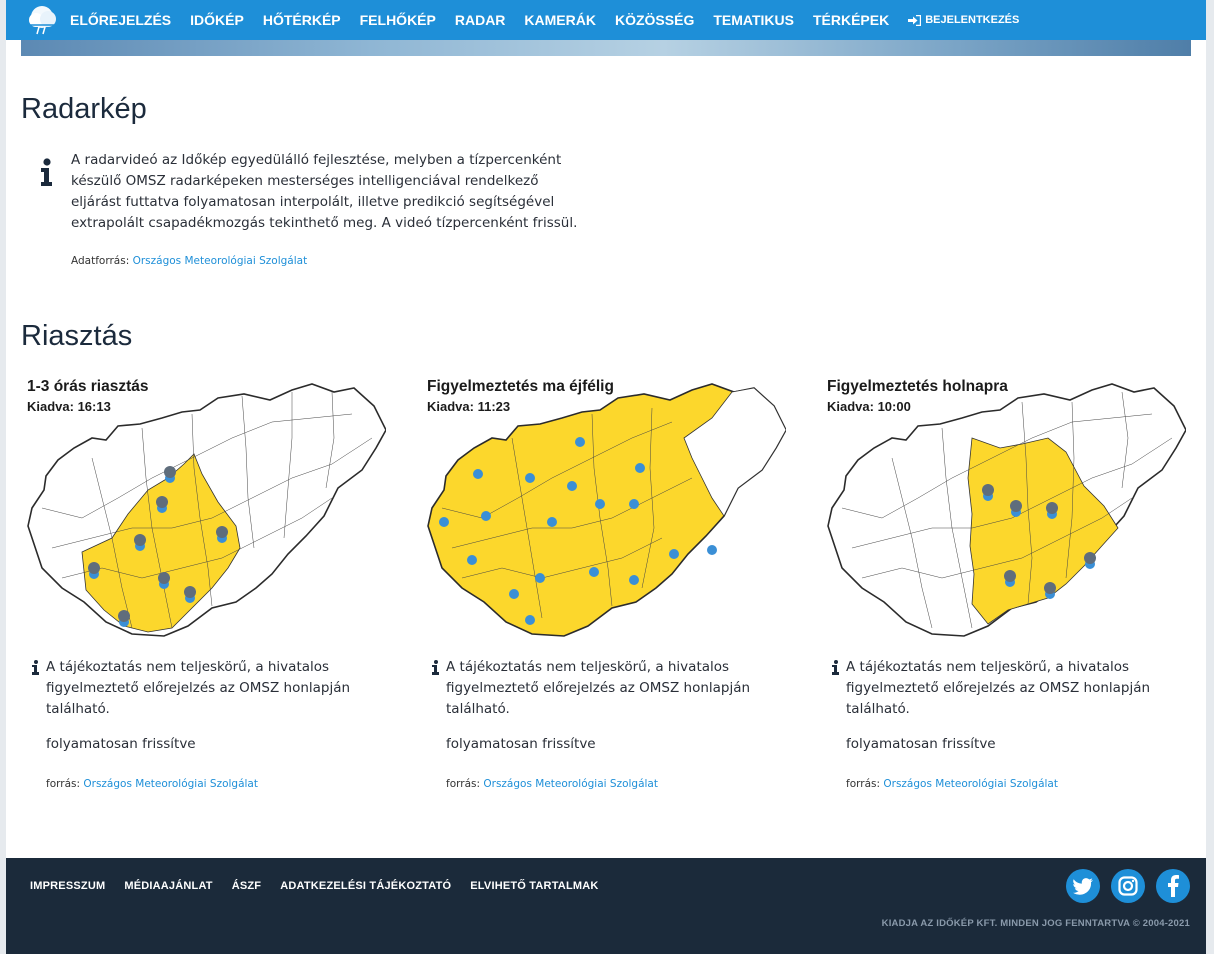 This screenshot has width=1214, height=954. I want to click on footer-link-impressum: IMPRESSZUM, so click(67, 886).